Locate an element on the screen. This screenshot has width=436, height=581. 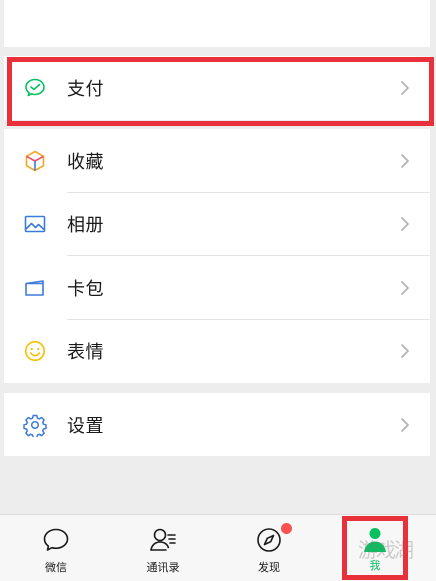
favorites-icon is located at coordinates (35, 161).